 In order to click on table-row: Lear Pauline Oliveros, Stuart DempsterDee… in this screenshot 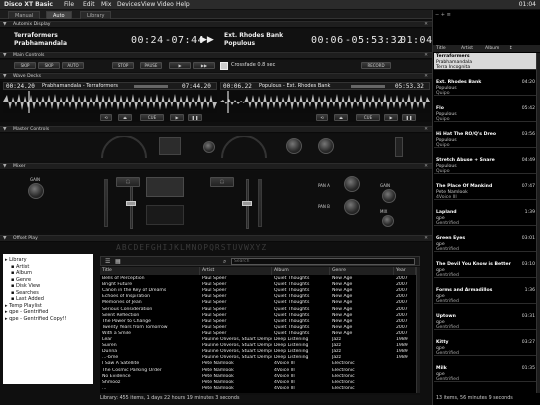, I will do `click(258, 340)`.